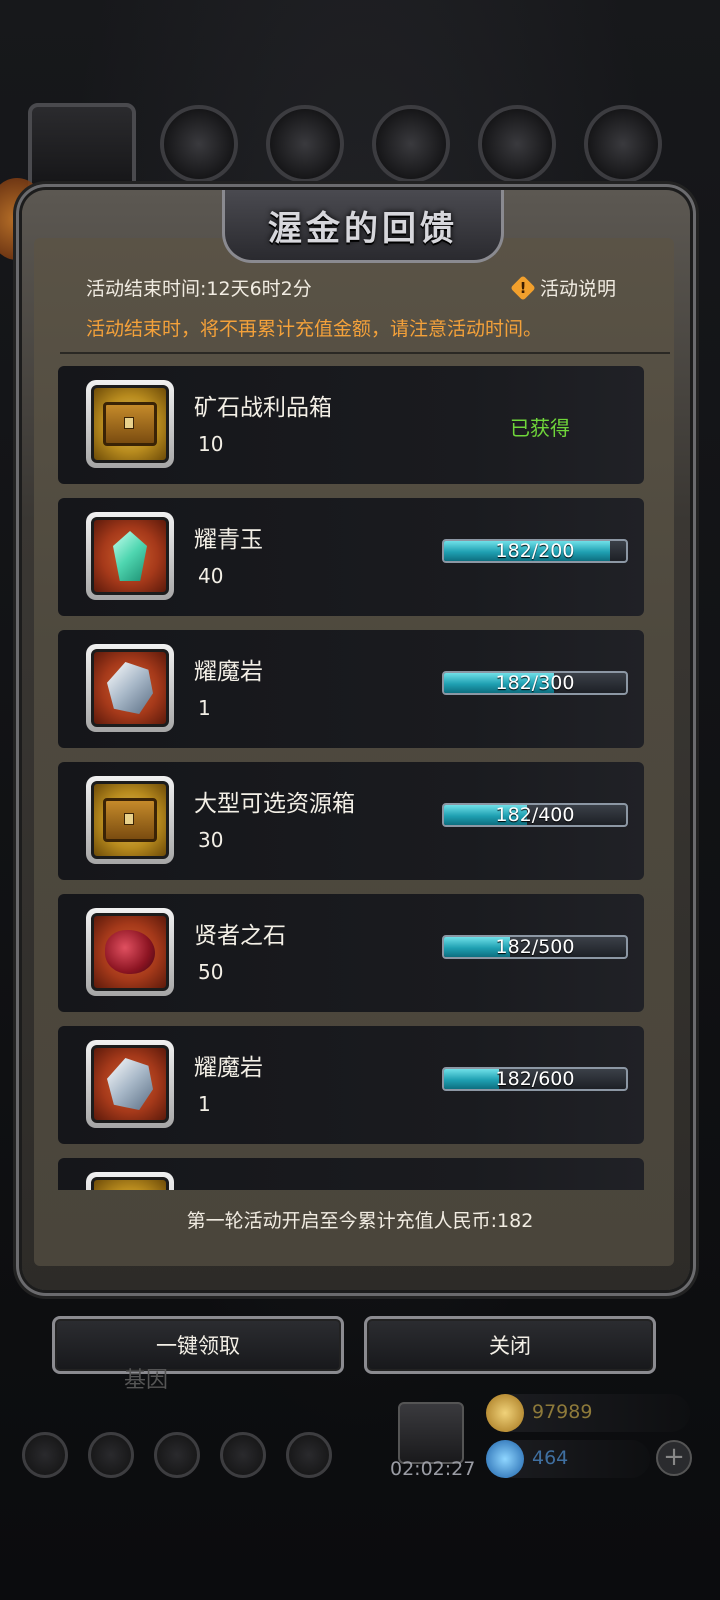 The height and width of the screenshot is (1600, 720). Describe the element at coordinates (623, 157) in the screenshot. I see `iron-resource-icon: 2703` at that location.